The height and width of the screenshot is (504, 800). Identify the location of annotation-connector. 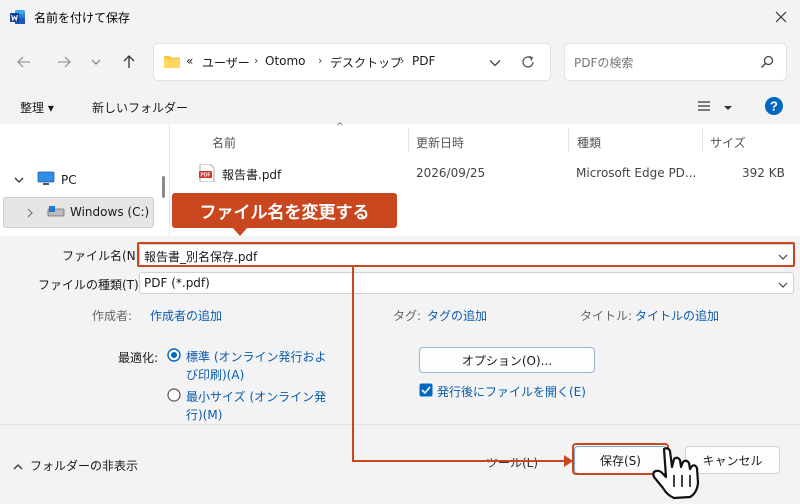
(462, 367).